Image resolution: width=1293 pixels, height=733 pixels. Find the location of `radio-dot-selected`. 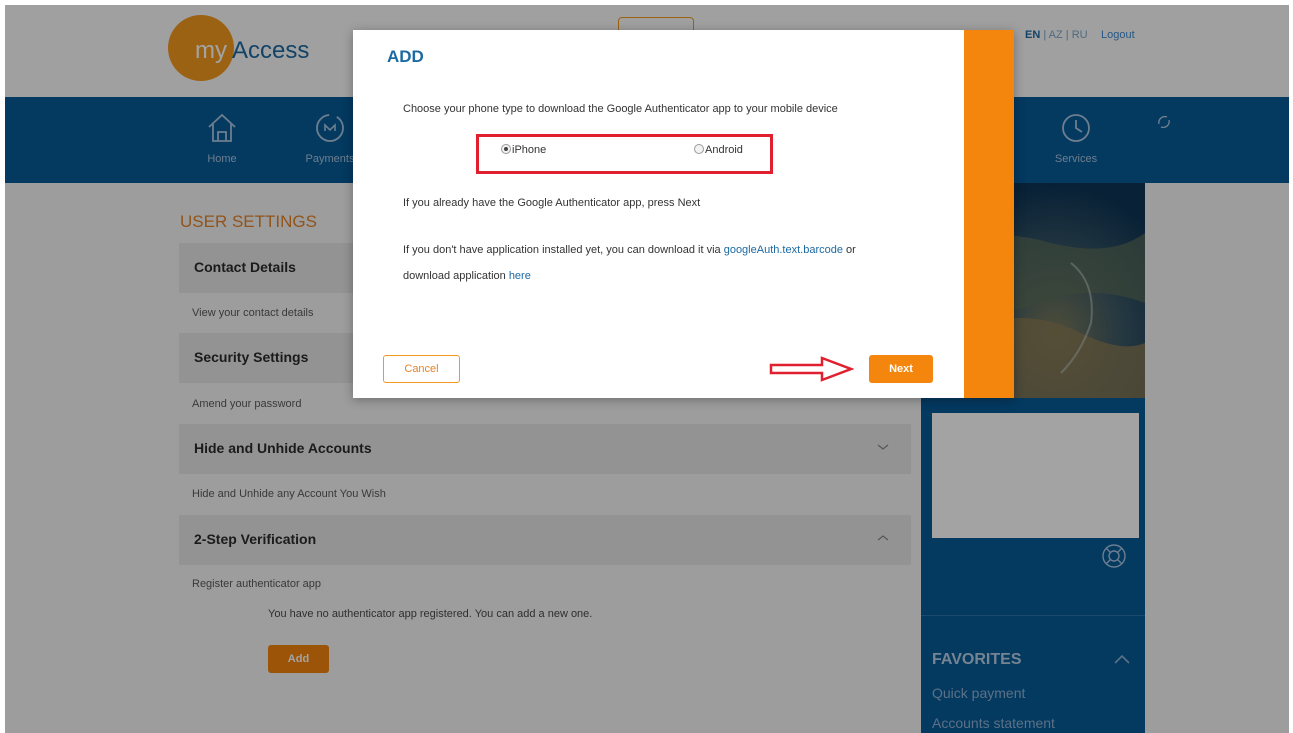

radio-dot-selected is located at coordinates (506, 149).